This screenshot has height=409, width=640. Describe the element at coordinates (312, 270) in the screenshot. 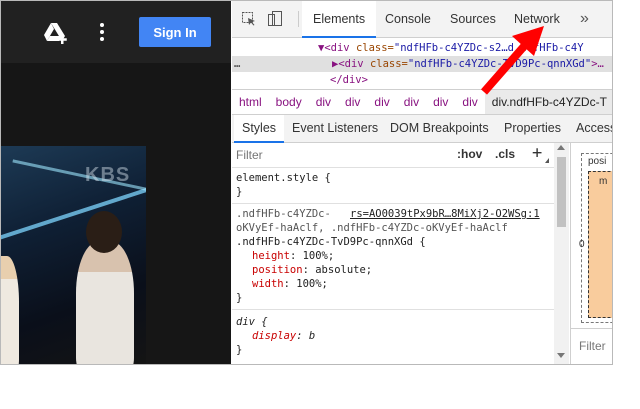

I see `css-property: position: absolute;` at that location.